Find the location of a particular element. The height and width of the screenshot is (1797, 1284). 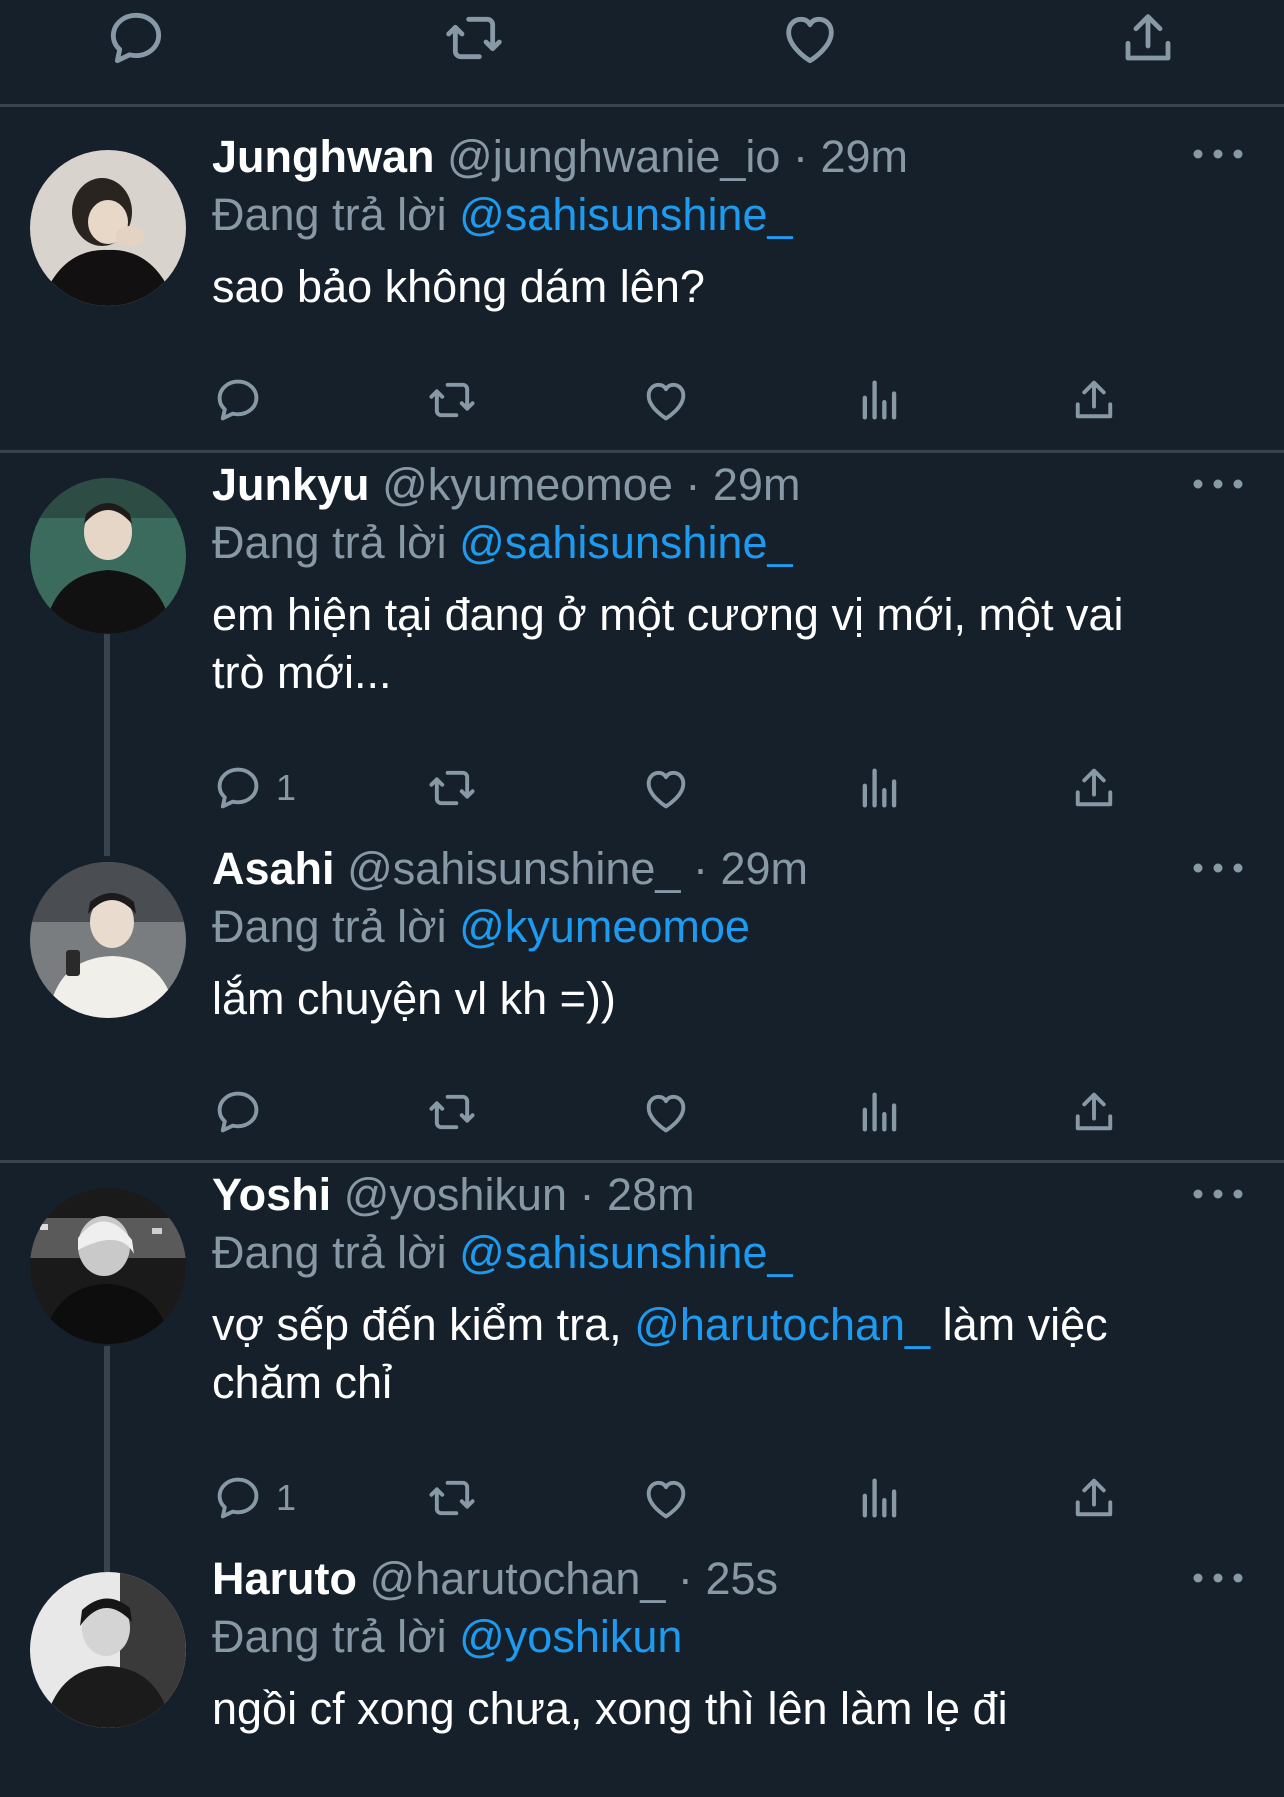

tweet-text-part: vợ sếp đến kiểm tra, is located at coordinates (423, 1324).